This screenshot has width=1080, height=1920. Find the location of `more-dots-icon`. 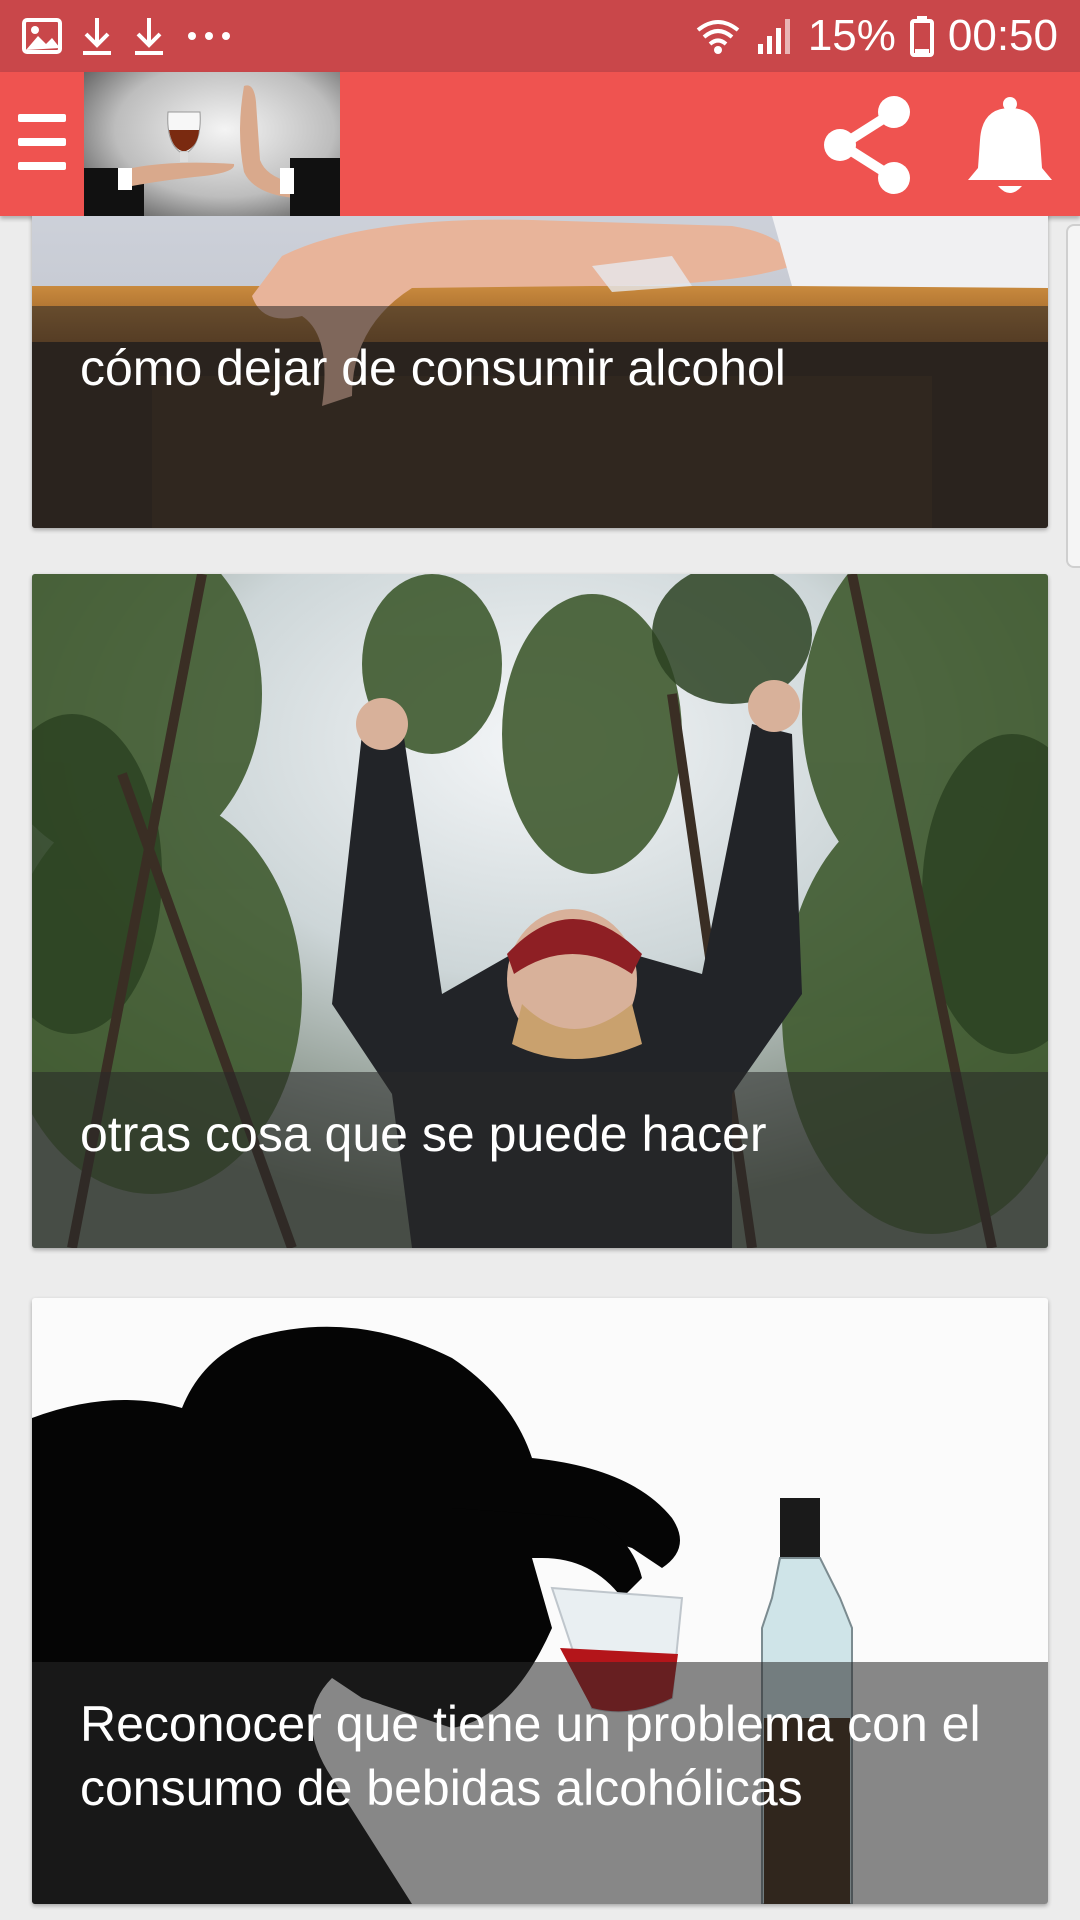

more-dots-icon is located at coordinates (209, 36).